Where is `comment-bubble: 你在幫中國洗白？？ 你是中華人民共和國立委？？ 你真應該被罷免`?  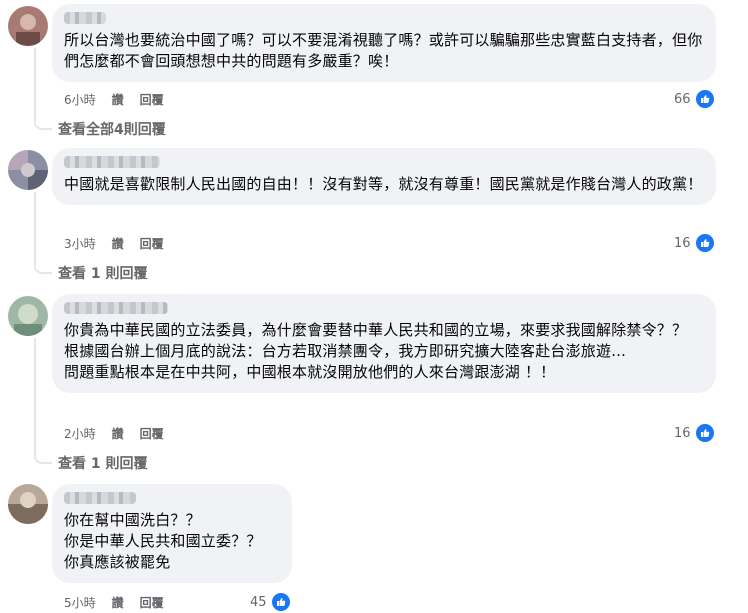
comment-bubble: 你在幫中國洗白？？ 你是中華人民共和國立委？？ 你真應該被罷免 is located at coordinates (172, 533).